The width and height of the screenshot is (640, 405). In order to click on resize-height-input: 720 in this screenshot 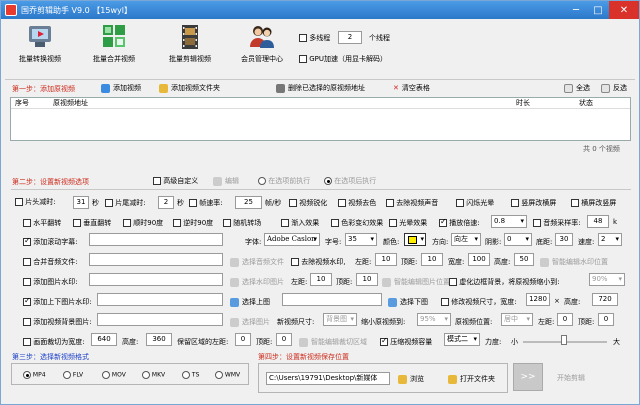, I will do `click(605, 299)`.